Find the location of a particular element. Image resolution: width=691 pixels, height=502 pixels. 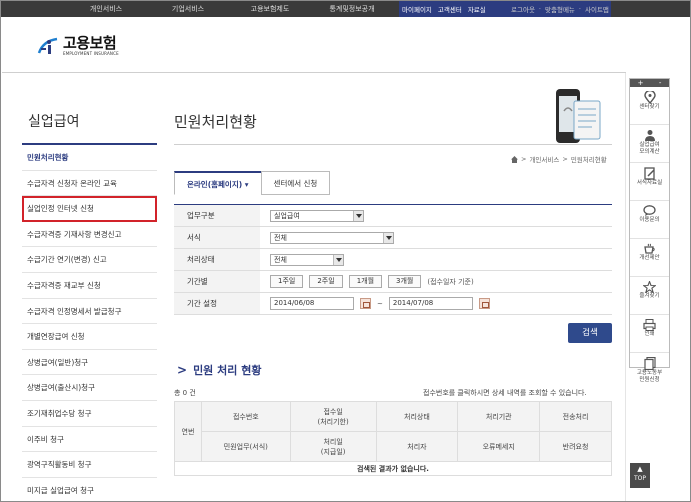

quick-item-form-library: 서식자료실 is located at coordinates (649, 182).